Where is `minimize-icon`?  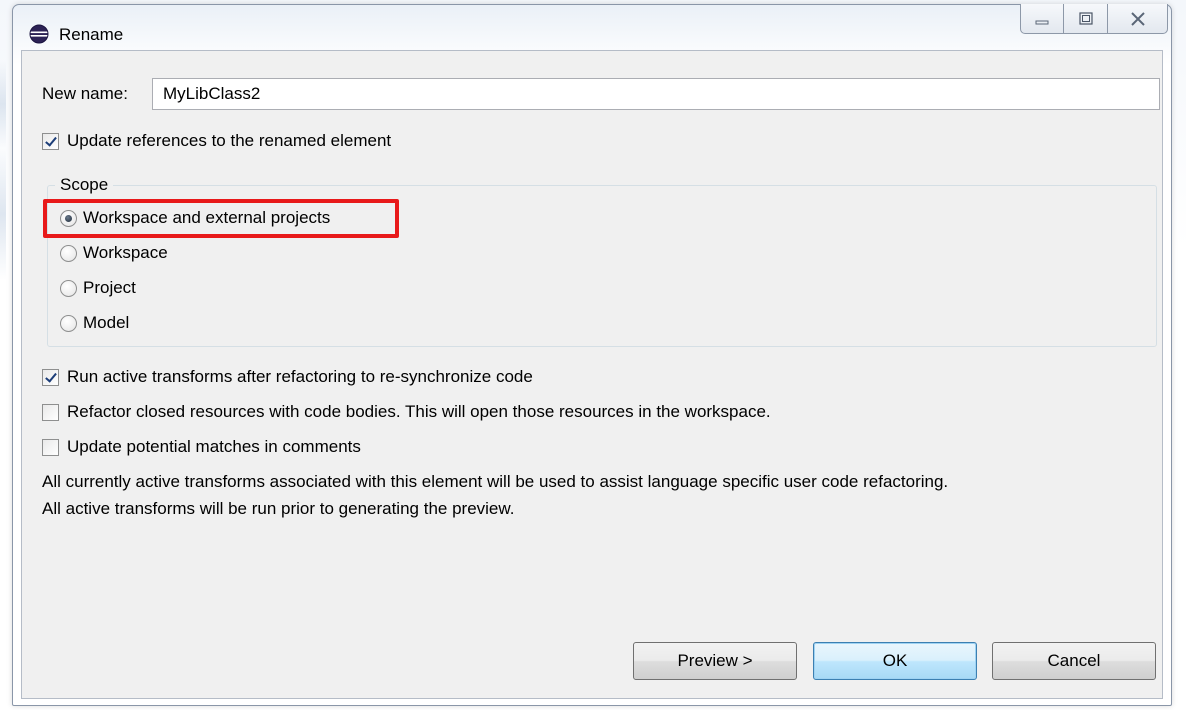 minimize-icon is located at coordinates (1042, 22).